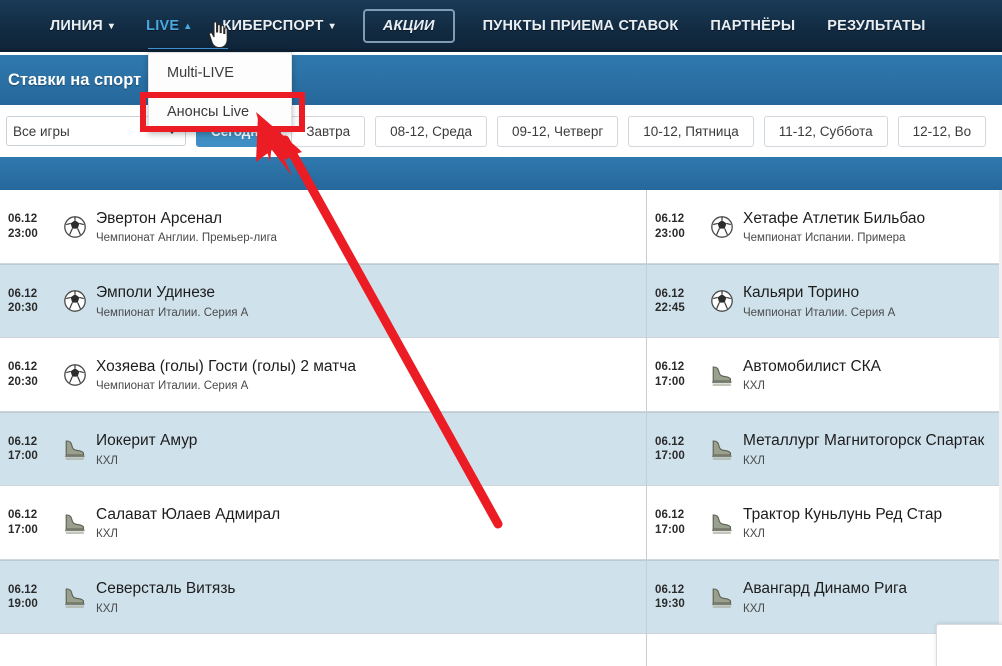  What do you see at coordinates (501, 173) in the screenshot?
I see `section-separator-band` at bounding box center [501, 173].